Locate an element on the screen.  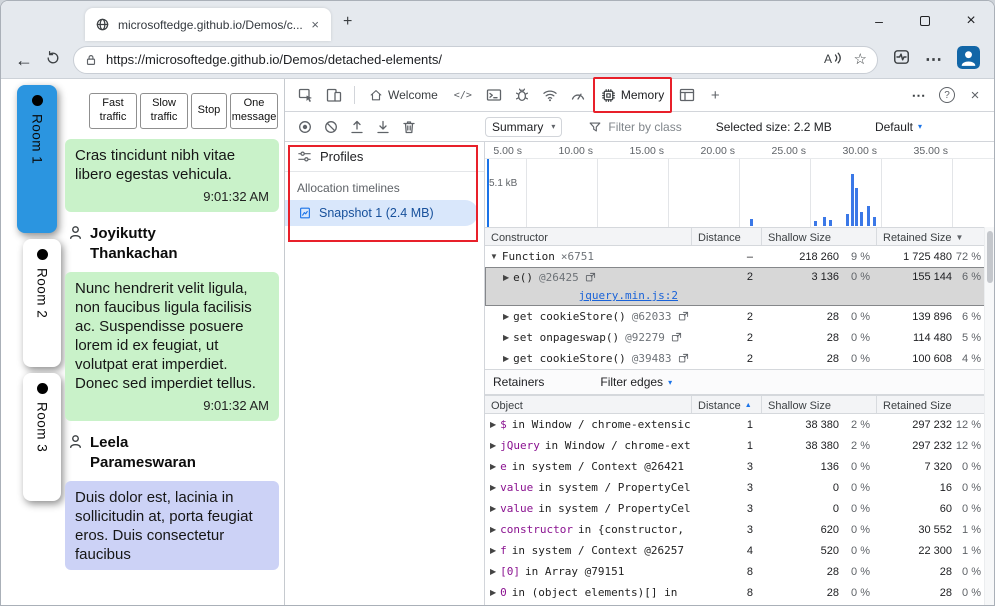
tab-performance is located at coordinates (578, 95).